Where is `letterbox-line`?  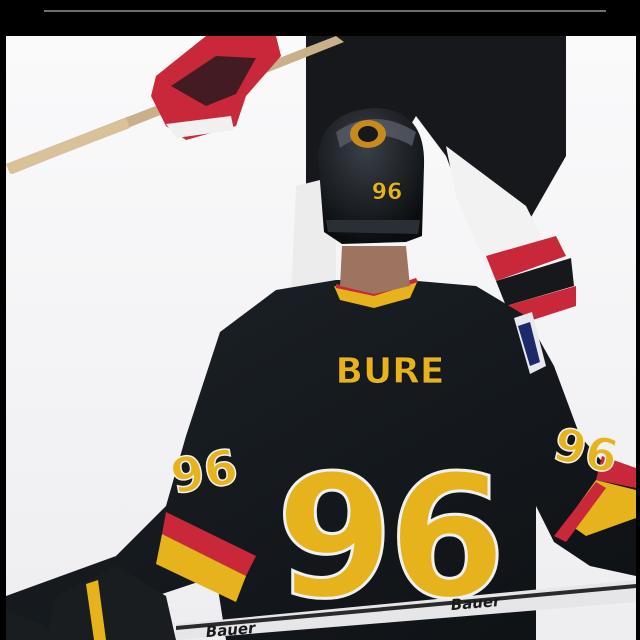
letterbox-line is located at coordinates (325, 11).